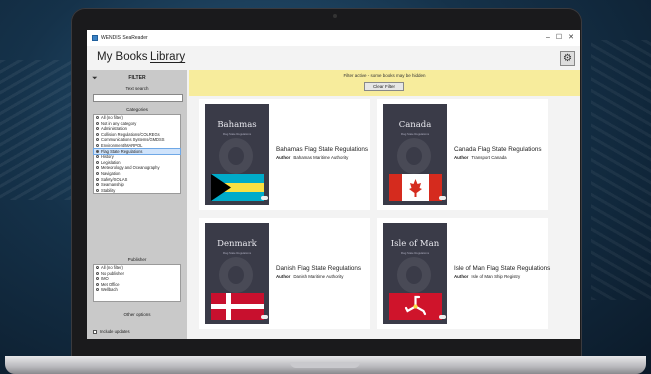  I want to click on text-search-label: Text search, so click(137, 88).